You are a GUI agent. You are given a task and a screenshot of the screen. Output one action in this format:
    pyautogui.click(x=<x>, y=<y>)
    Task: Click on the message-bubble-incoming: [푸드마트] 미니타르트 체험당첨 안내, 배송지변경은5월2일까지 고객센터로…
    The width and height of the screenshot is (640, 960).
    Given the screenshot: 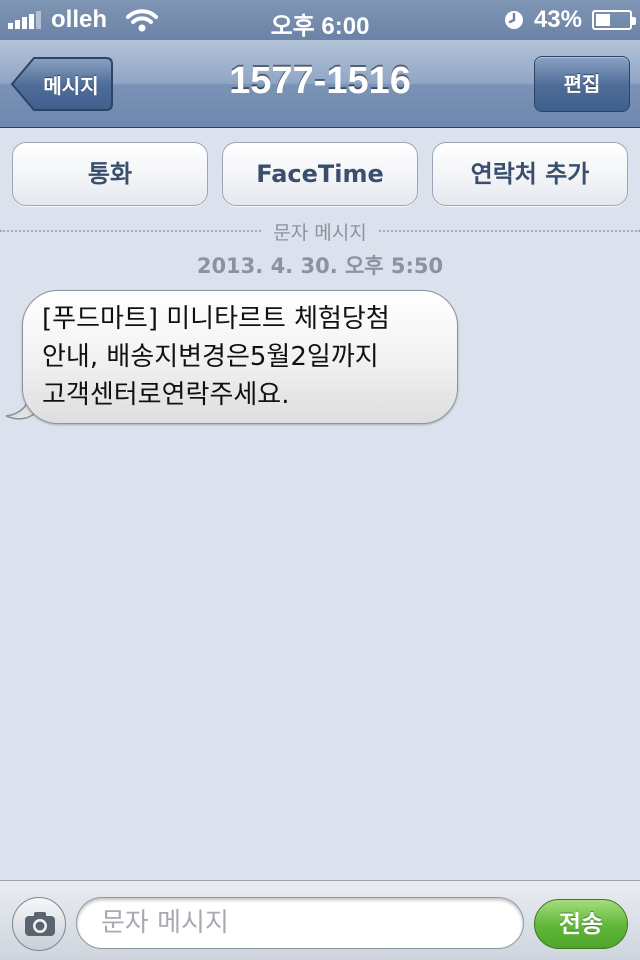 What is the action you would take?
    pyautogui.click(x=234, y=359)
    